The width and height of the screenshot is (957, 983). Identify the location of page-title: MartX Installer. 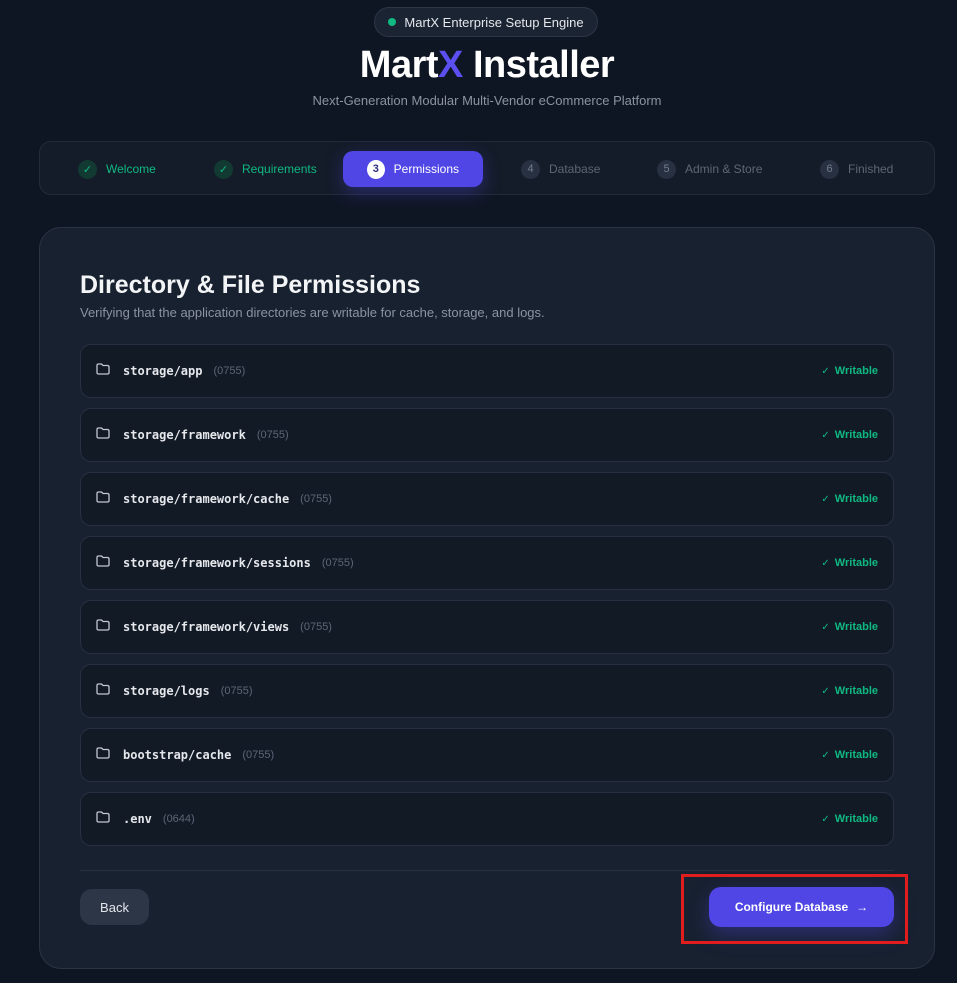
(478, 65).